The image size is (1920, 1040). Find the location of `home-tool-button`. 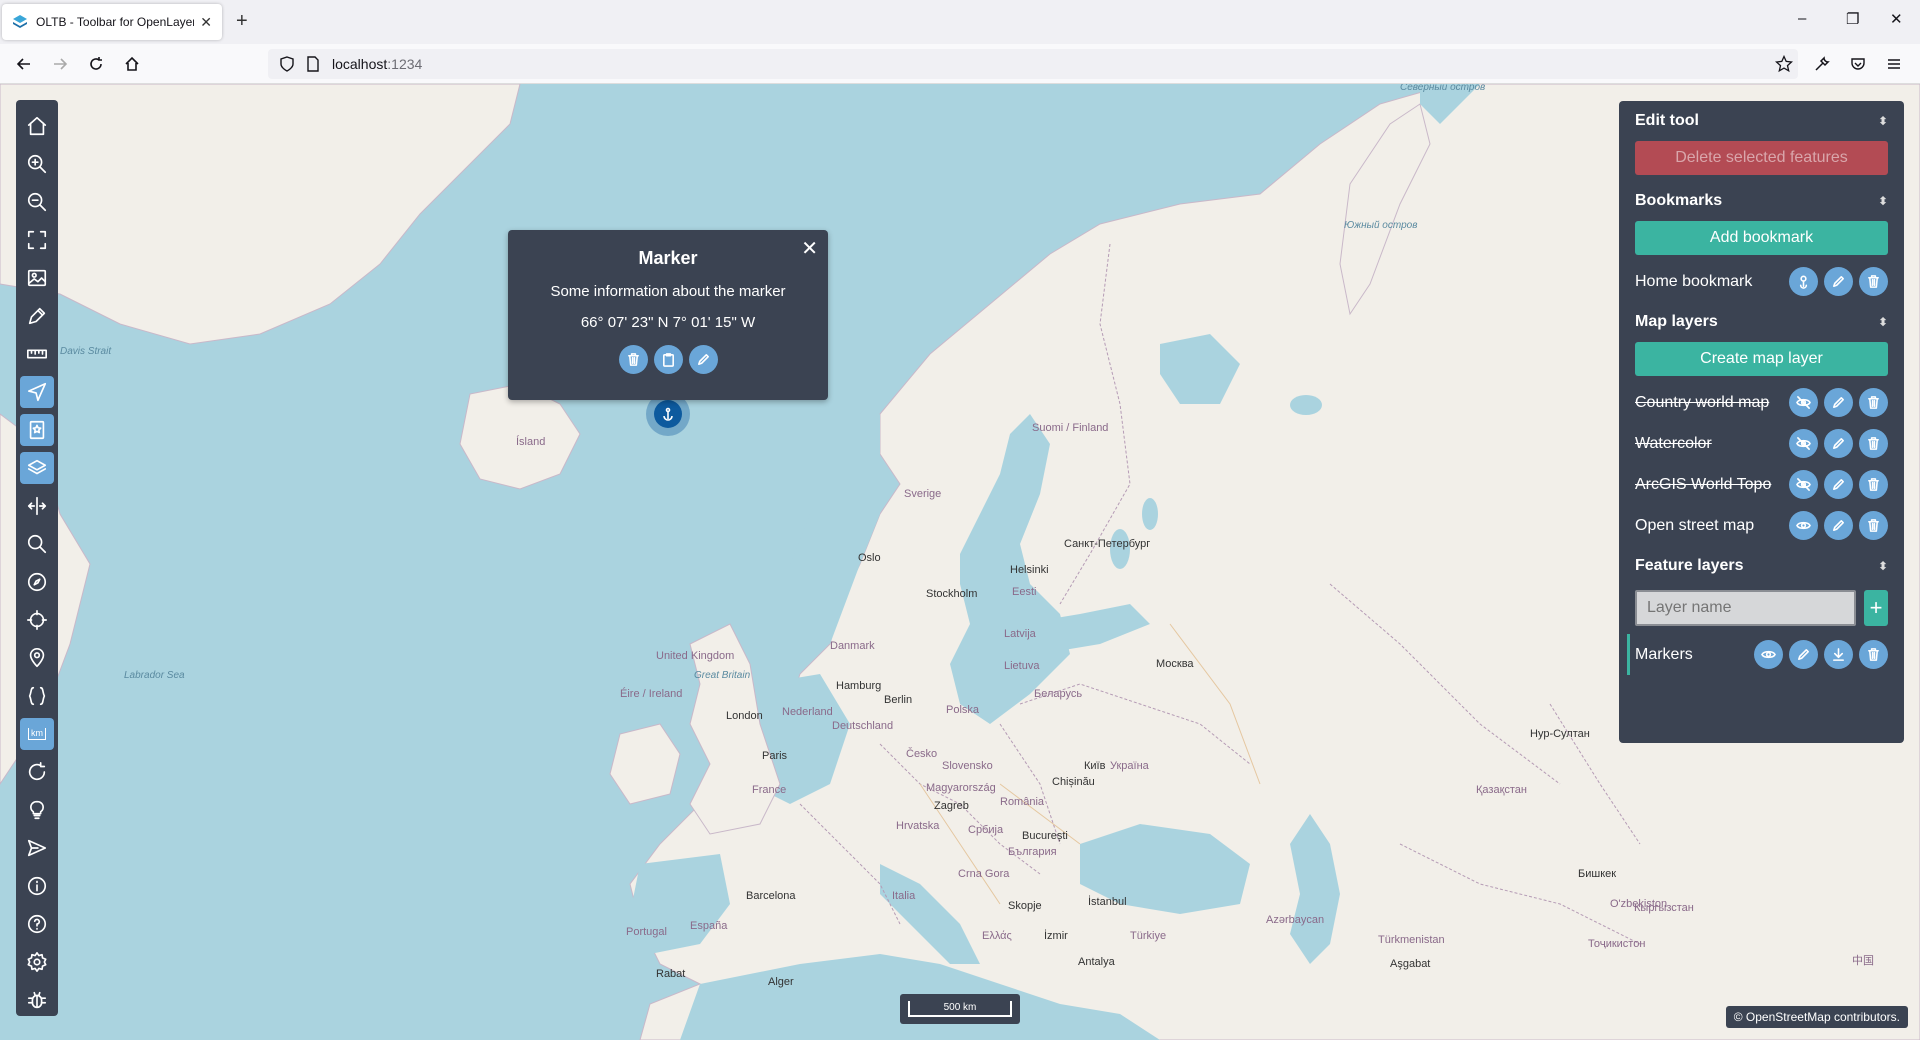

home-tool-button is located at coordinates (37, 126).